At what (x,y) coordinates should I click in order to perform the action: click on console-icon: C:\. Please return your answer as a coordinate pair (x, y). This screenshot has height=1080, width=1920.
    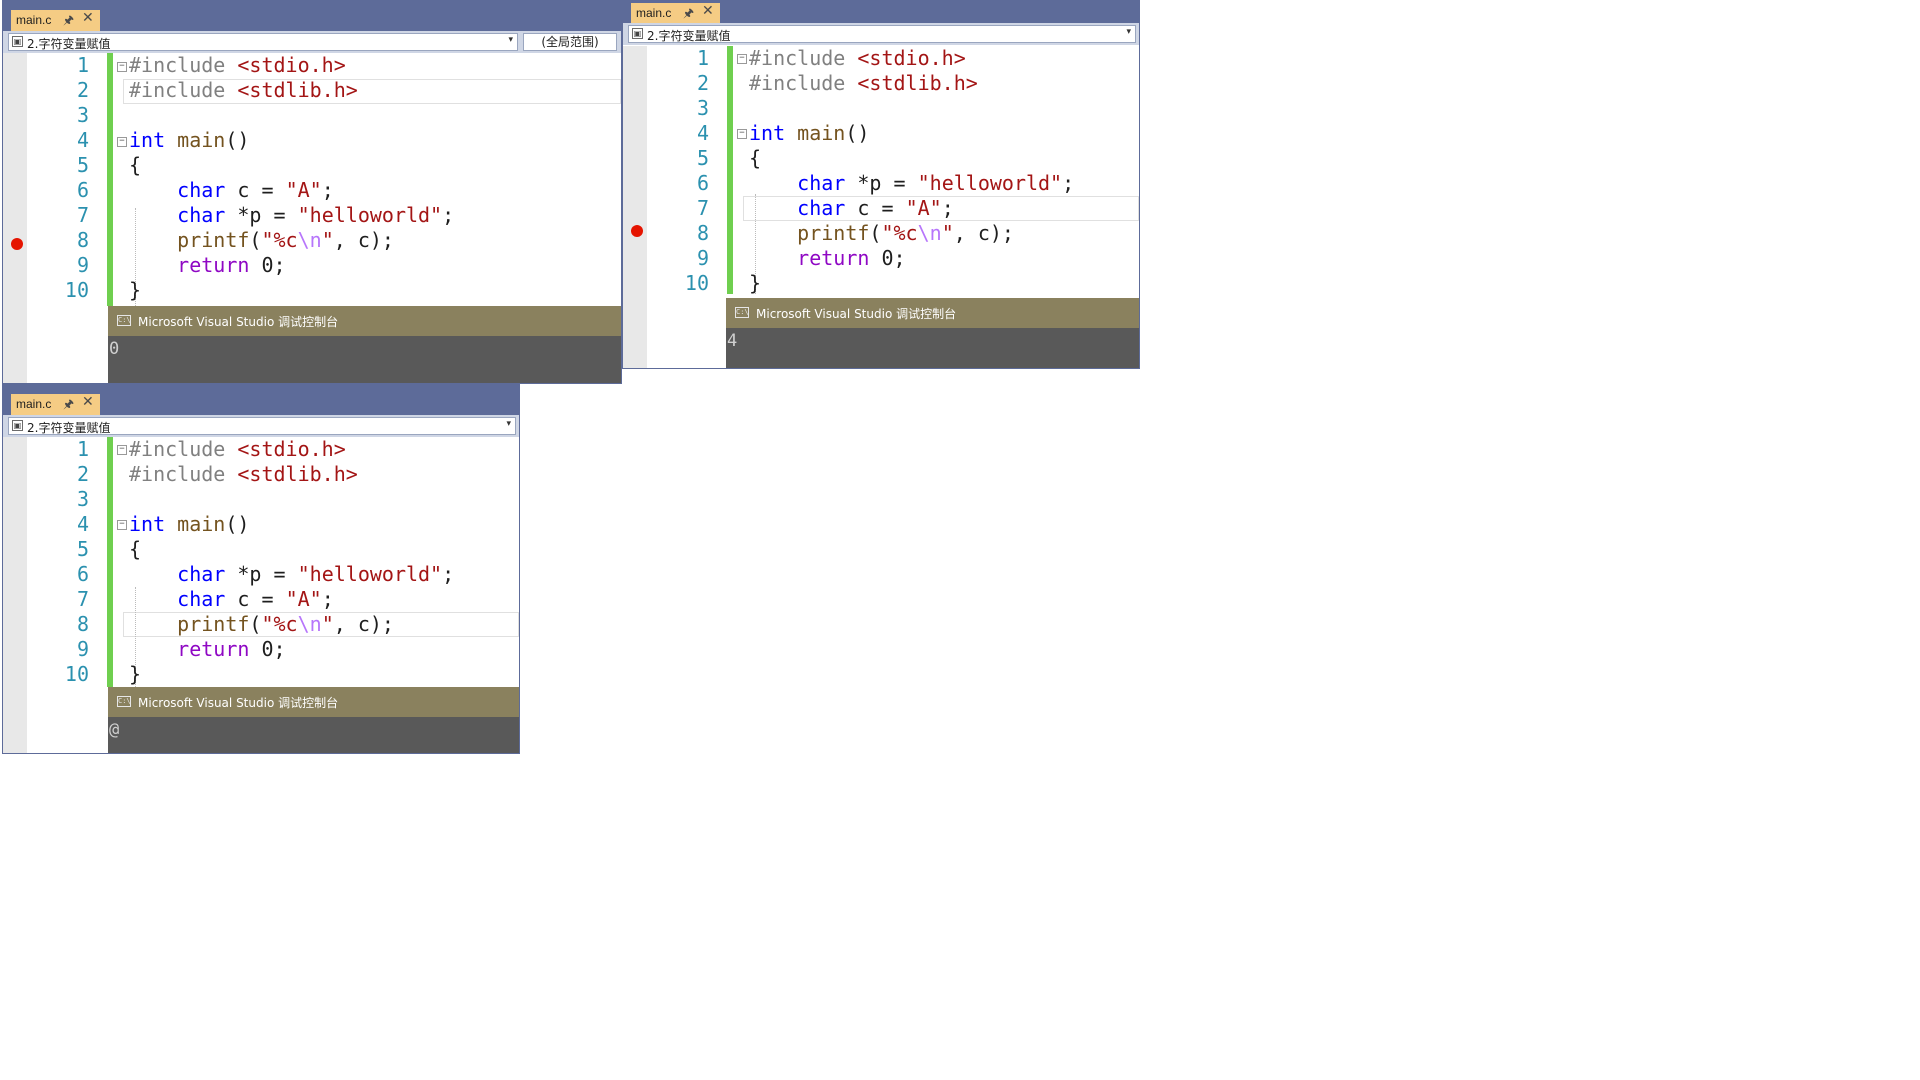
    Looking at the image, I should click on (742, 312).